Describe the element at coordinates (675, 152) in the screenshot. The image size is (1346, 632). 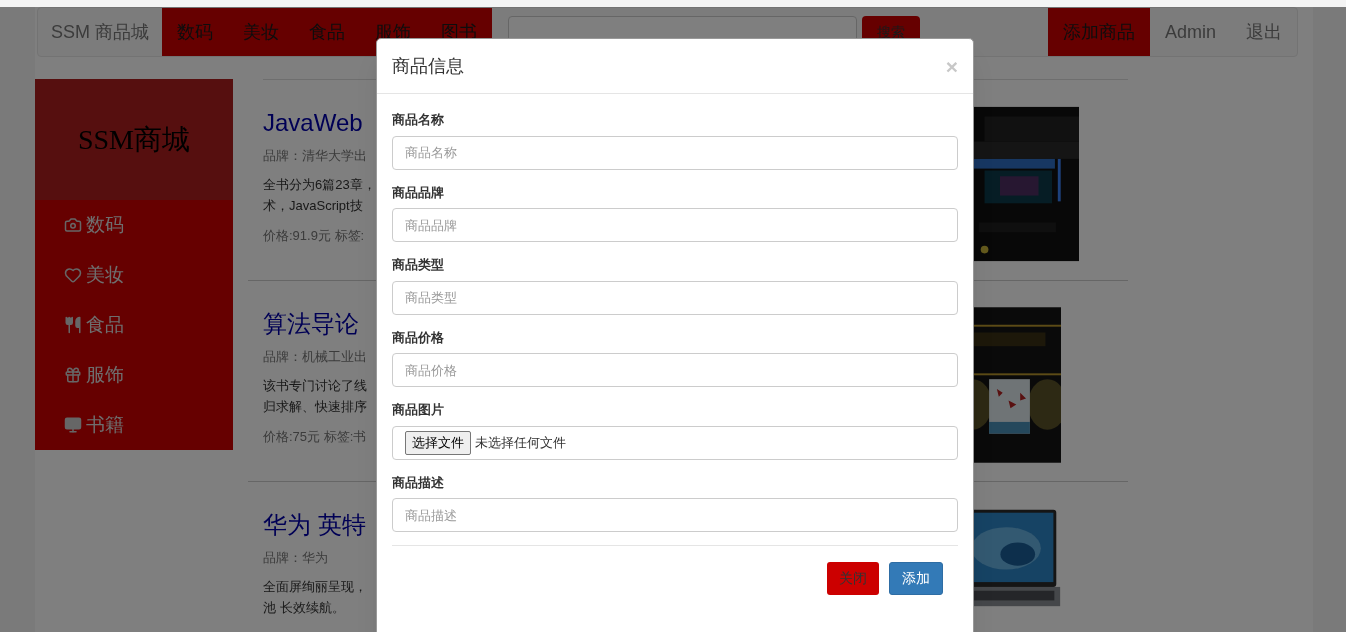
I see `input-field: 商品名称` at that location.